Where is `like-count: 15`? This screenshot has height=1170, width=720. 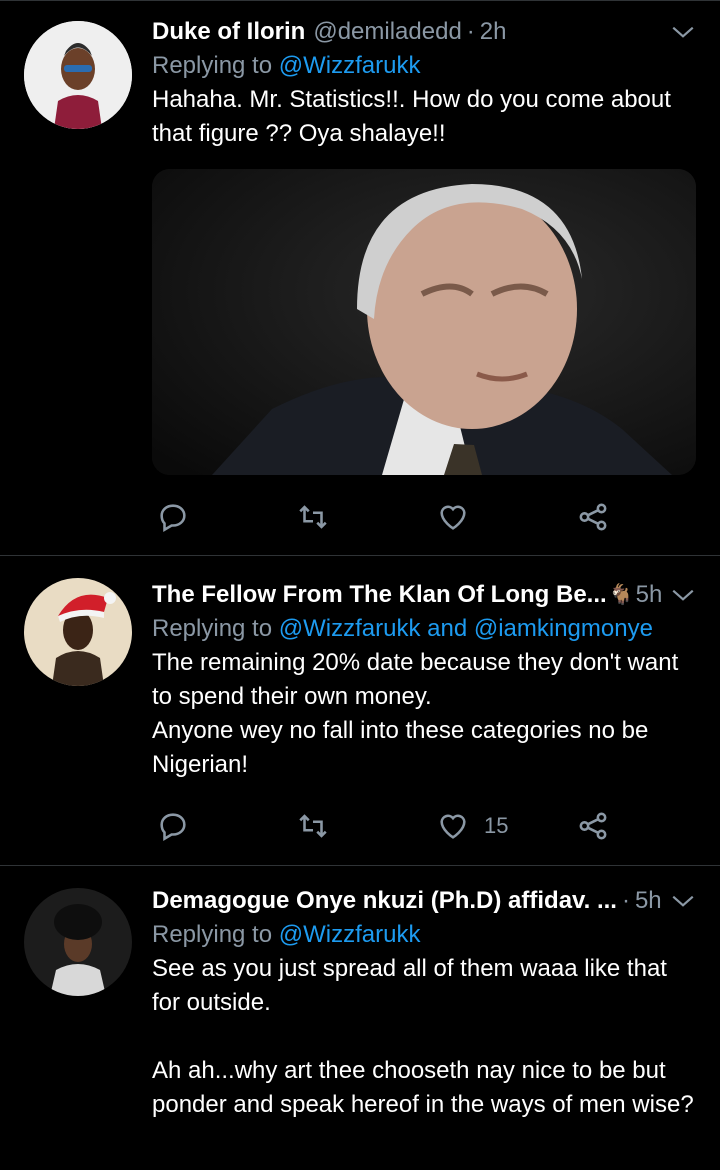 like-count: 15 is located at coordinates (496, 825).